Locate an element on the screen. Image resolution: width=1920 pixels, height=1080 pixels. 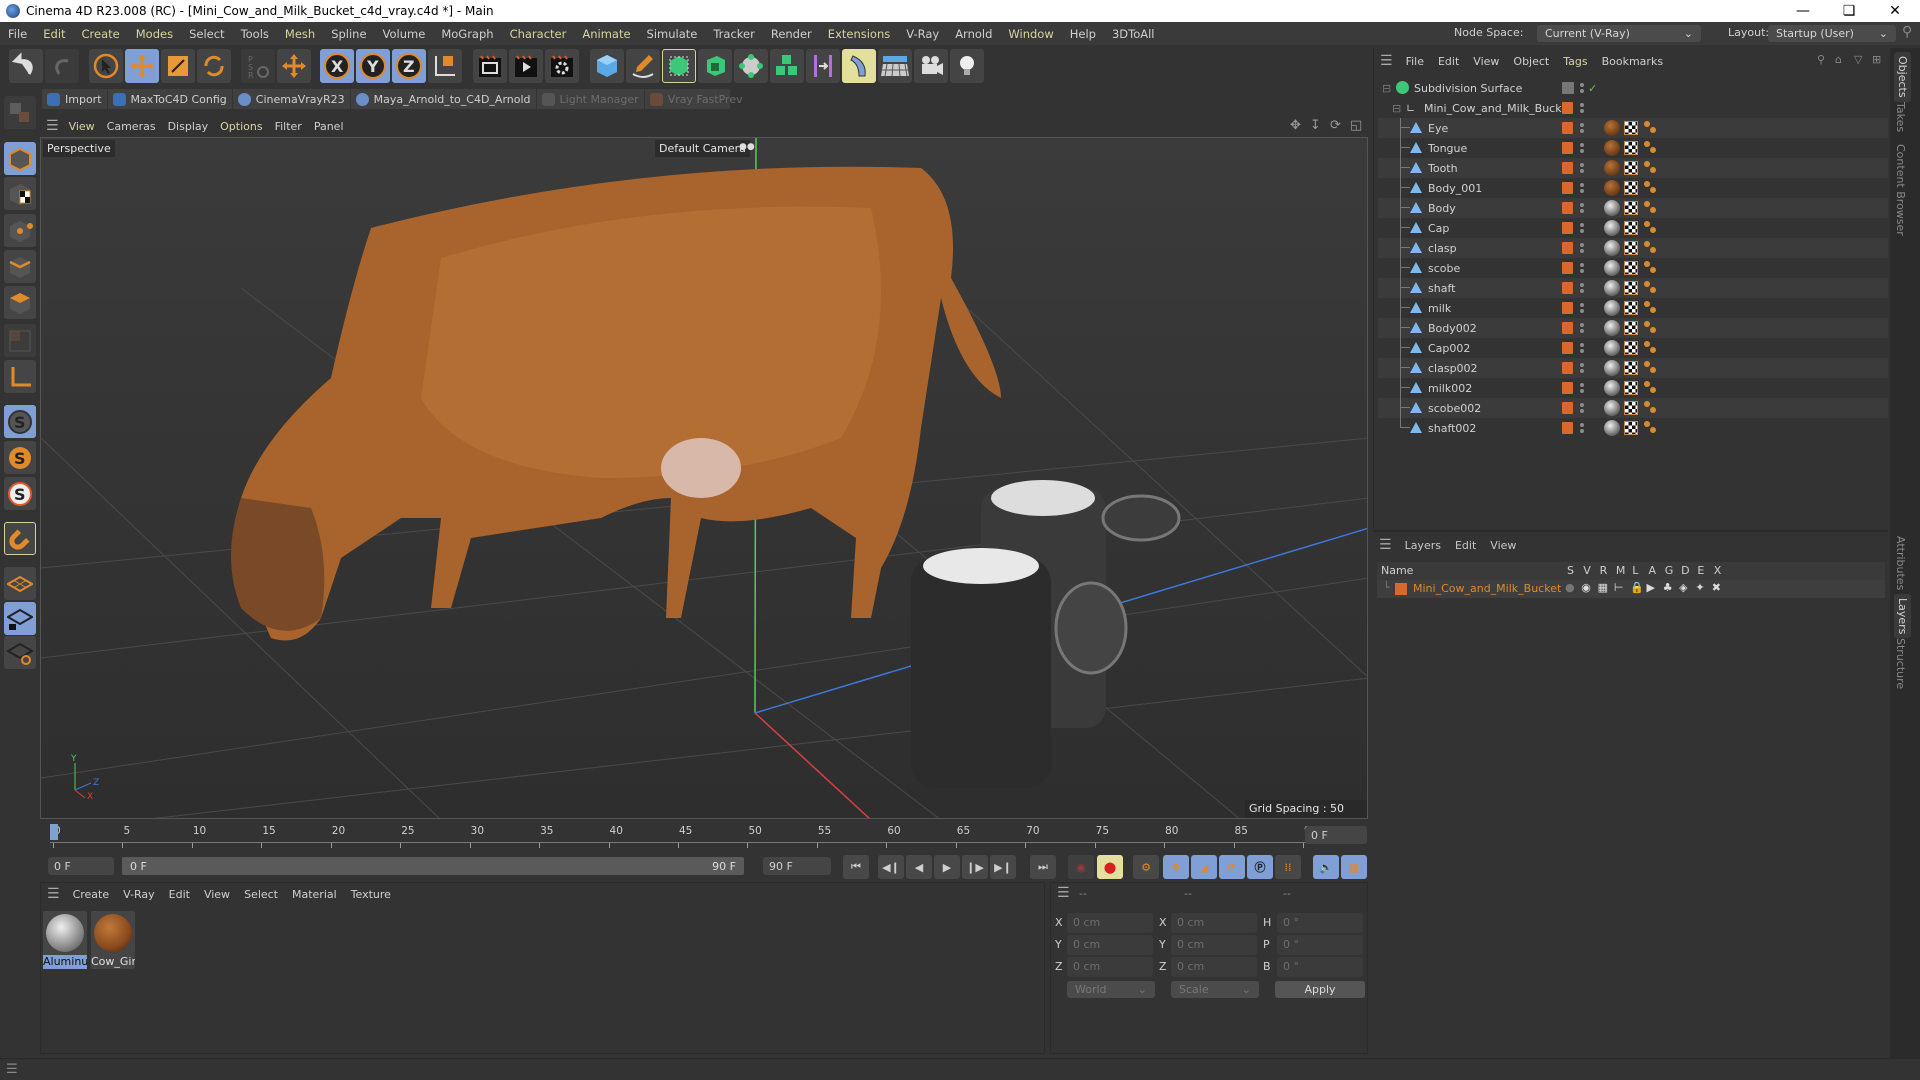
material-menu-edit: Edit is located at coordinates (179, 894).